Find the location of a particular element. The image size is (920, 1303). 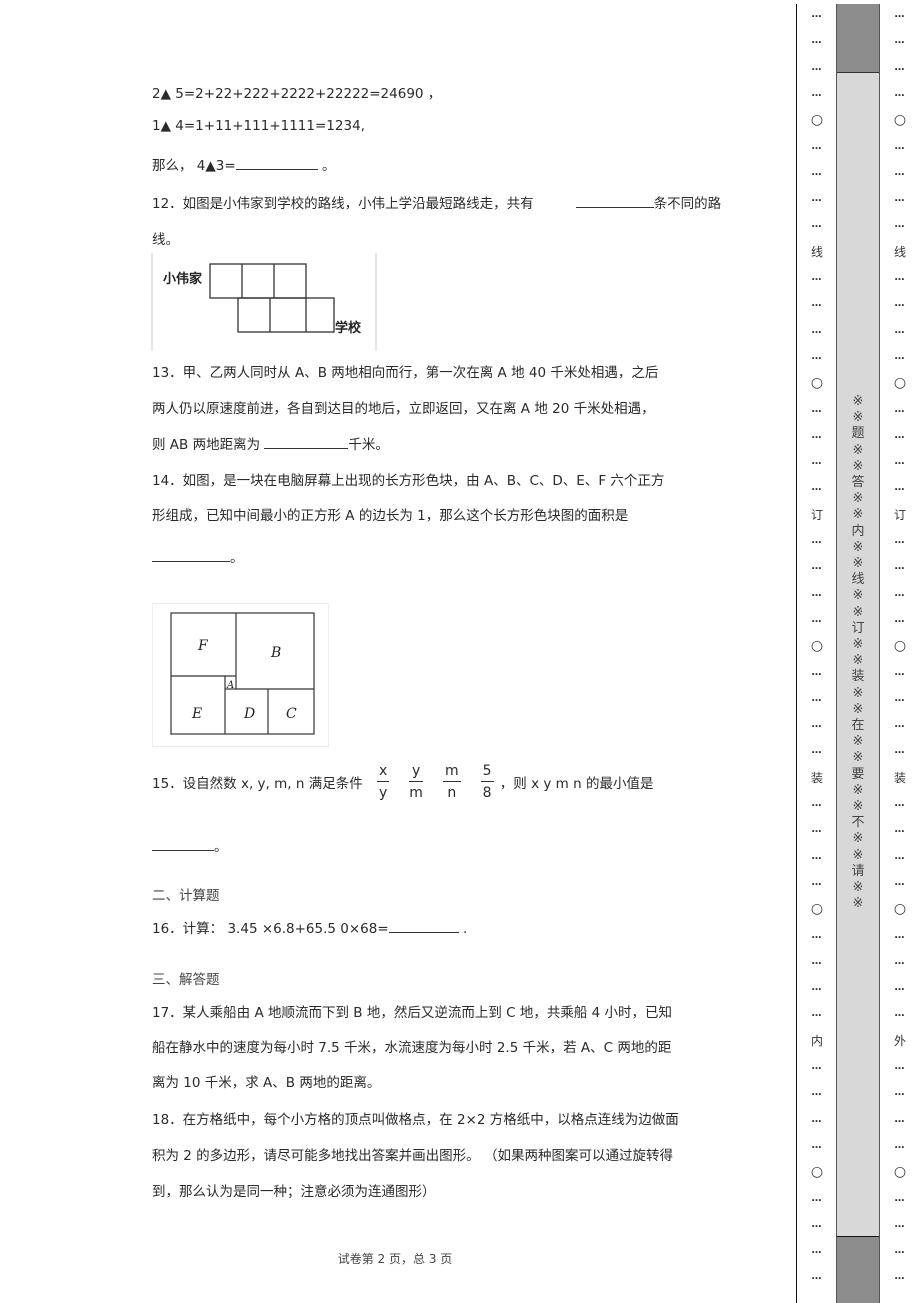

q15-line2-suffix: 。 is located at coordinates (221, 847).